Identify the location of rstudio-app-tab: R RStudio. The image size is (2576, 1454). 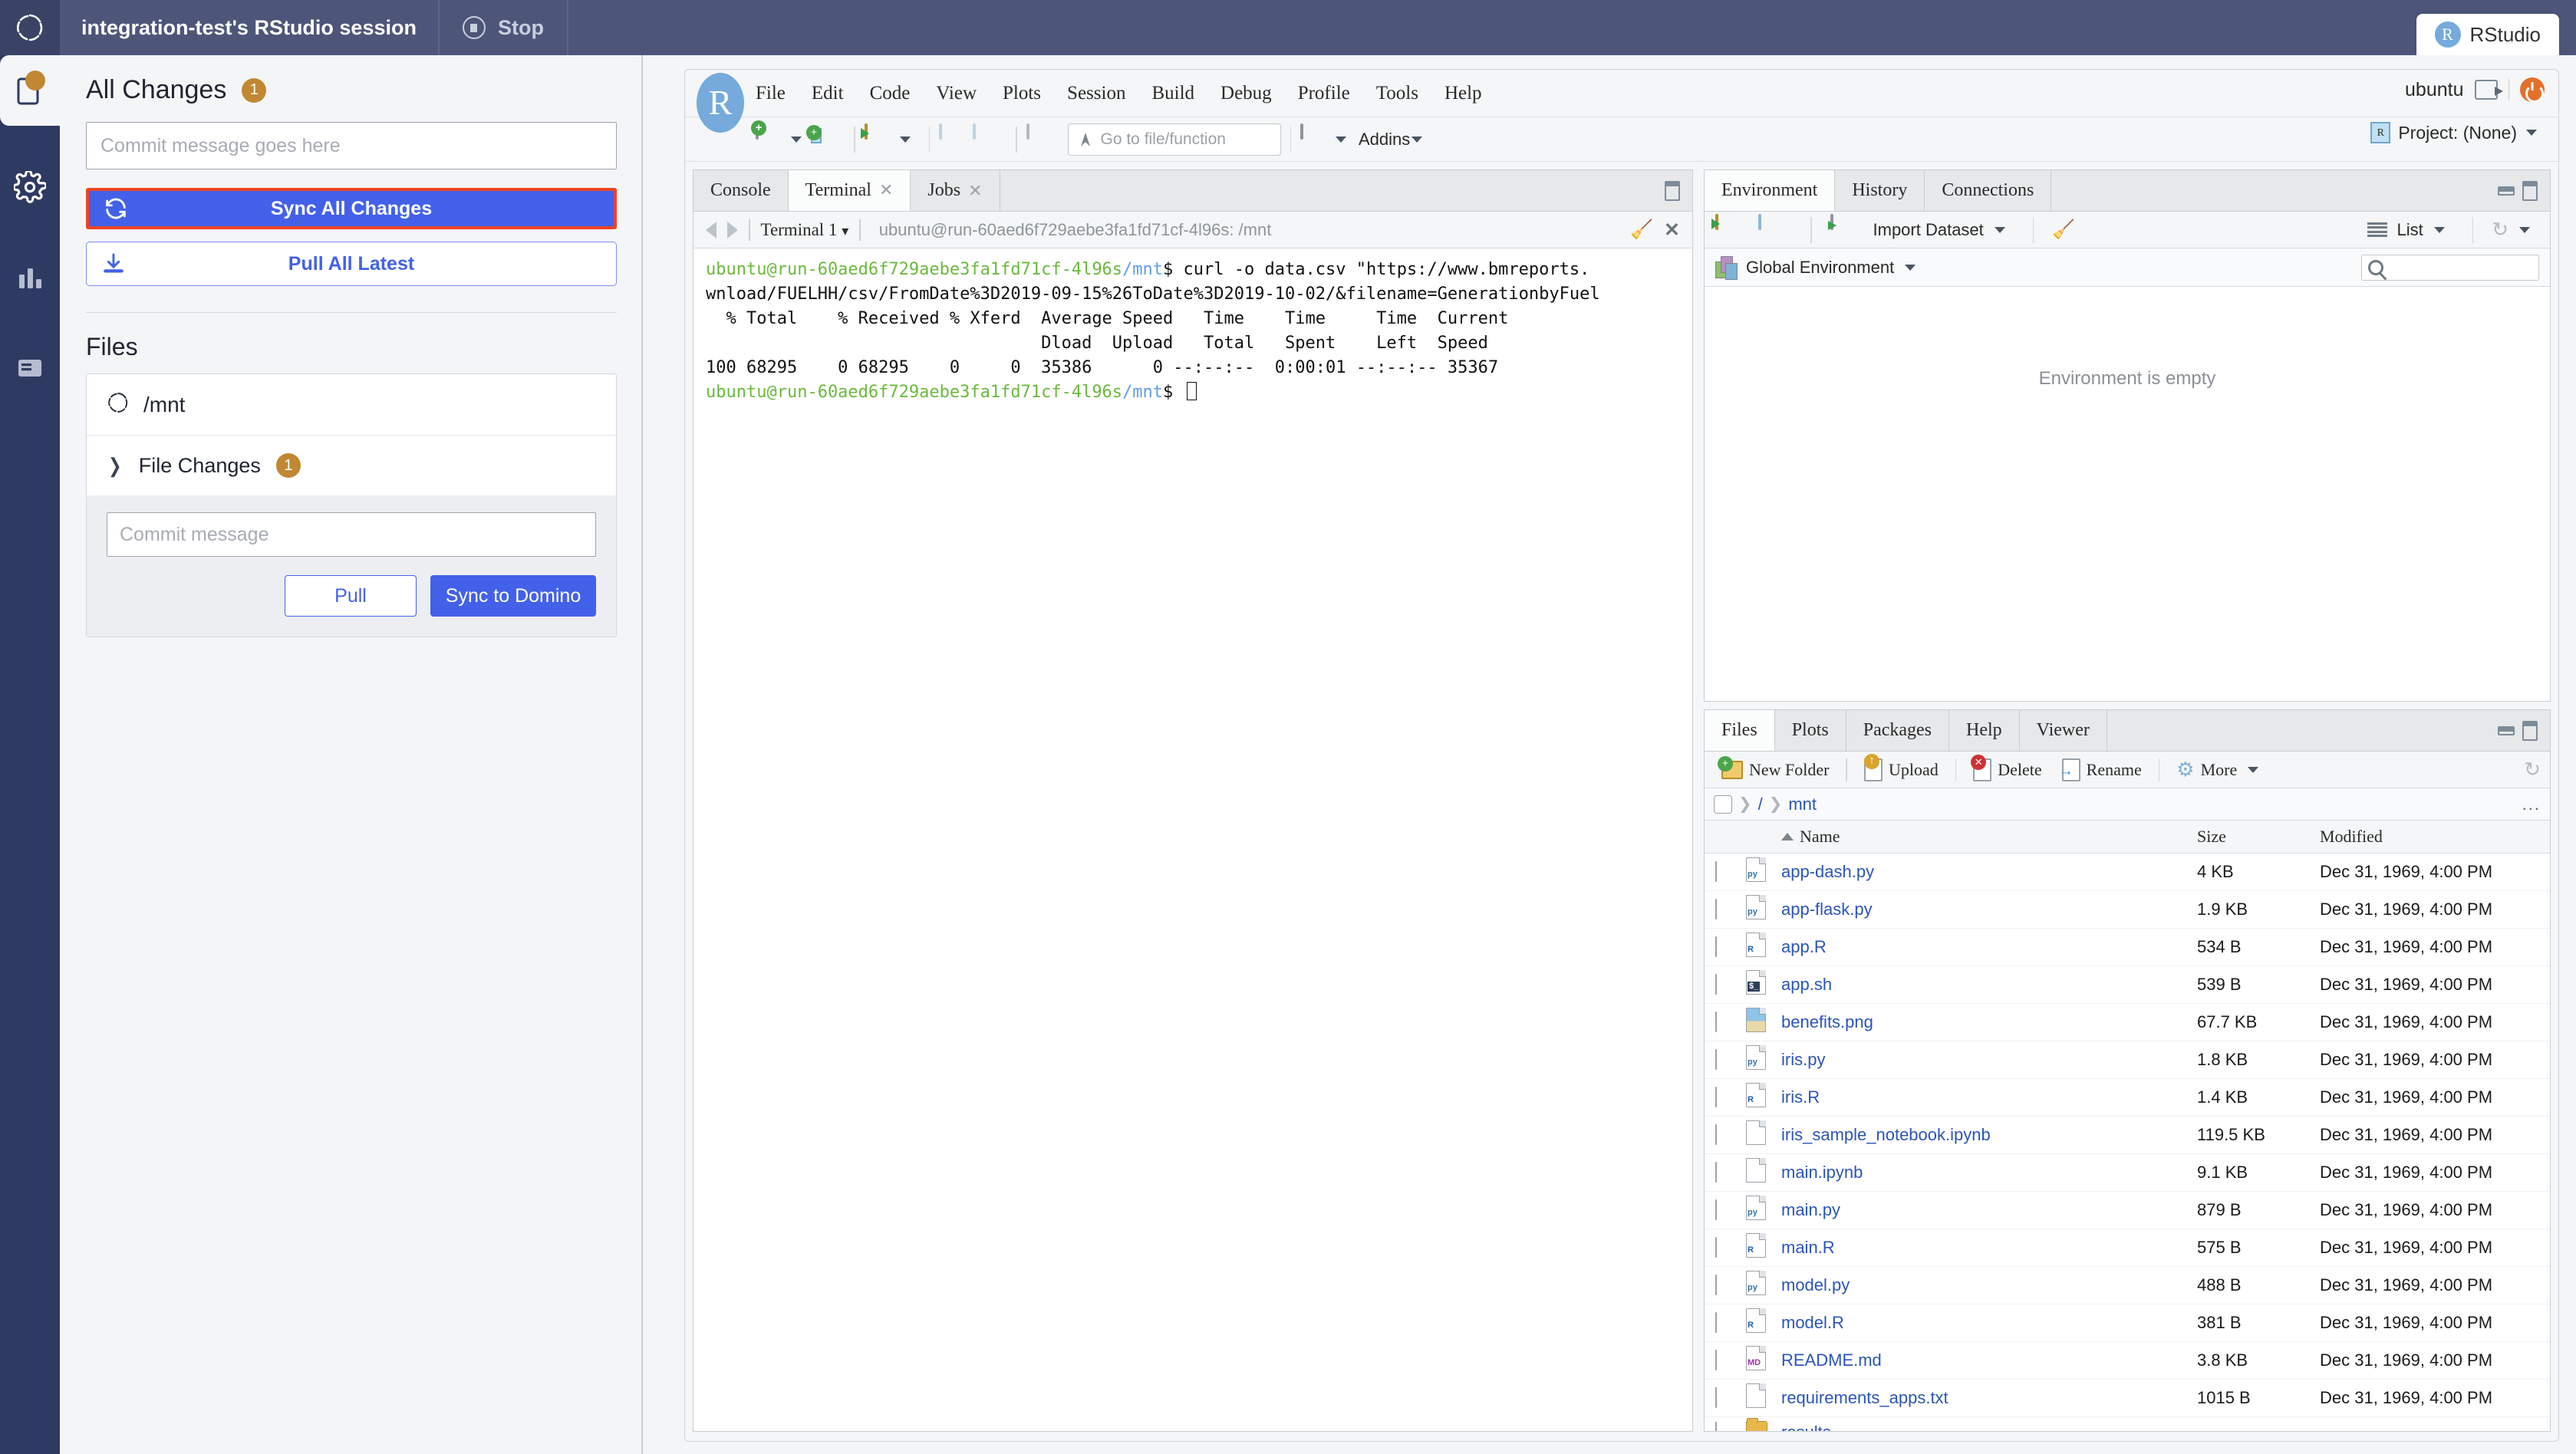
(2487, 34).